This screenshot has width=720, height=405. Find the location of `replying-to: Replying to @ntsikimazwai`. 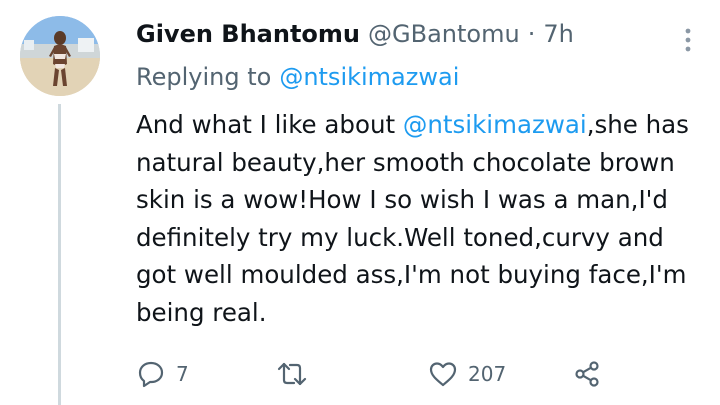

replying-to: Replying to @ntsikimazwai is located at coordinates (419, 77).